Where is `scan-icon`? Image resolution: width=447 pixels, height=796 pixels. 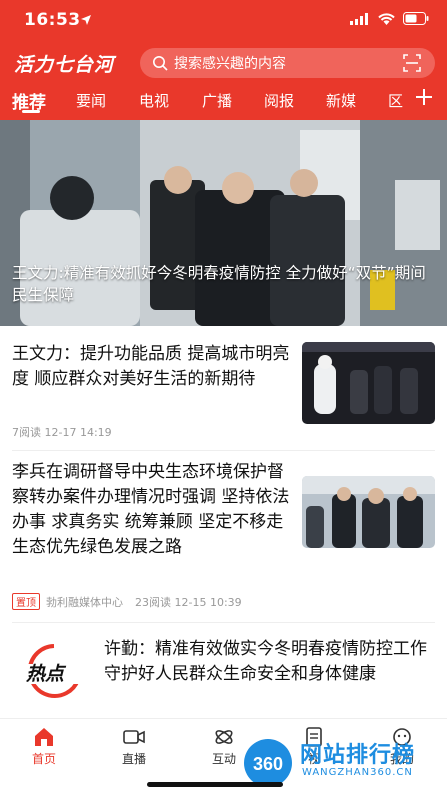
scan-icon is located at coordinates (412, 63).